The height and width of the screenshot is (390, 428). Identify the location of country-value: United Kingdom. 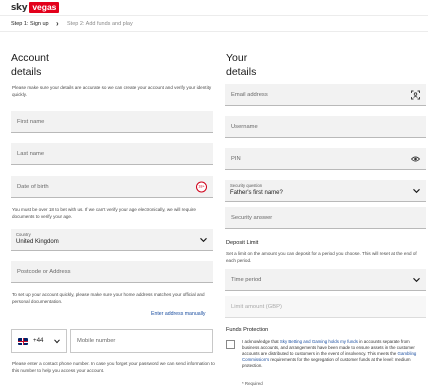
(37, 242).